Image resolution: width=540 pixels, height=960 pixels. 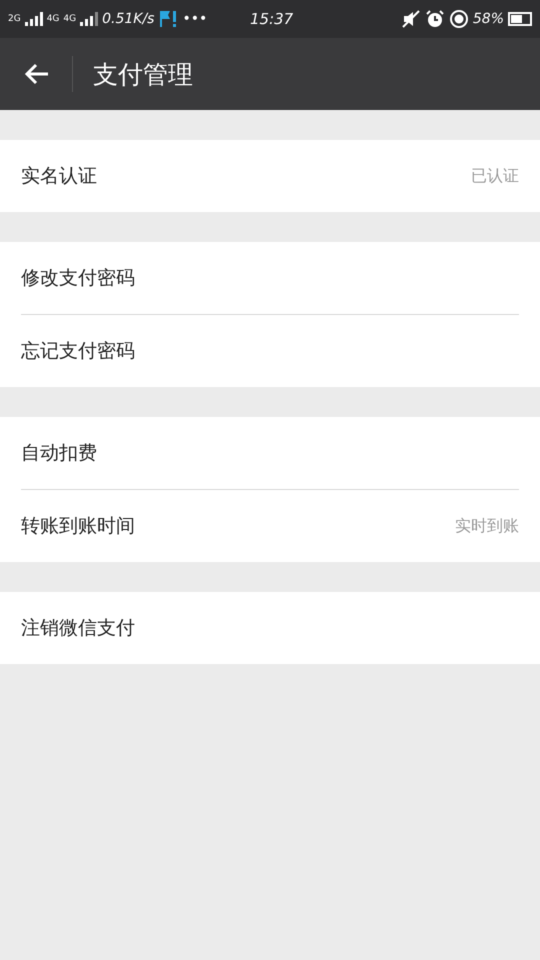 I want to click on settings-item: 忘记支付密码, so click(x=270, y=351).